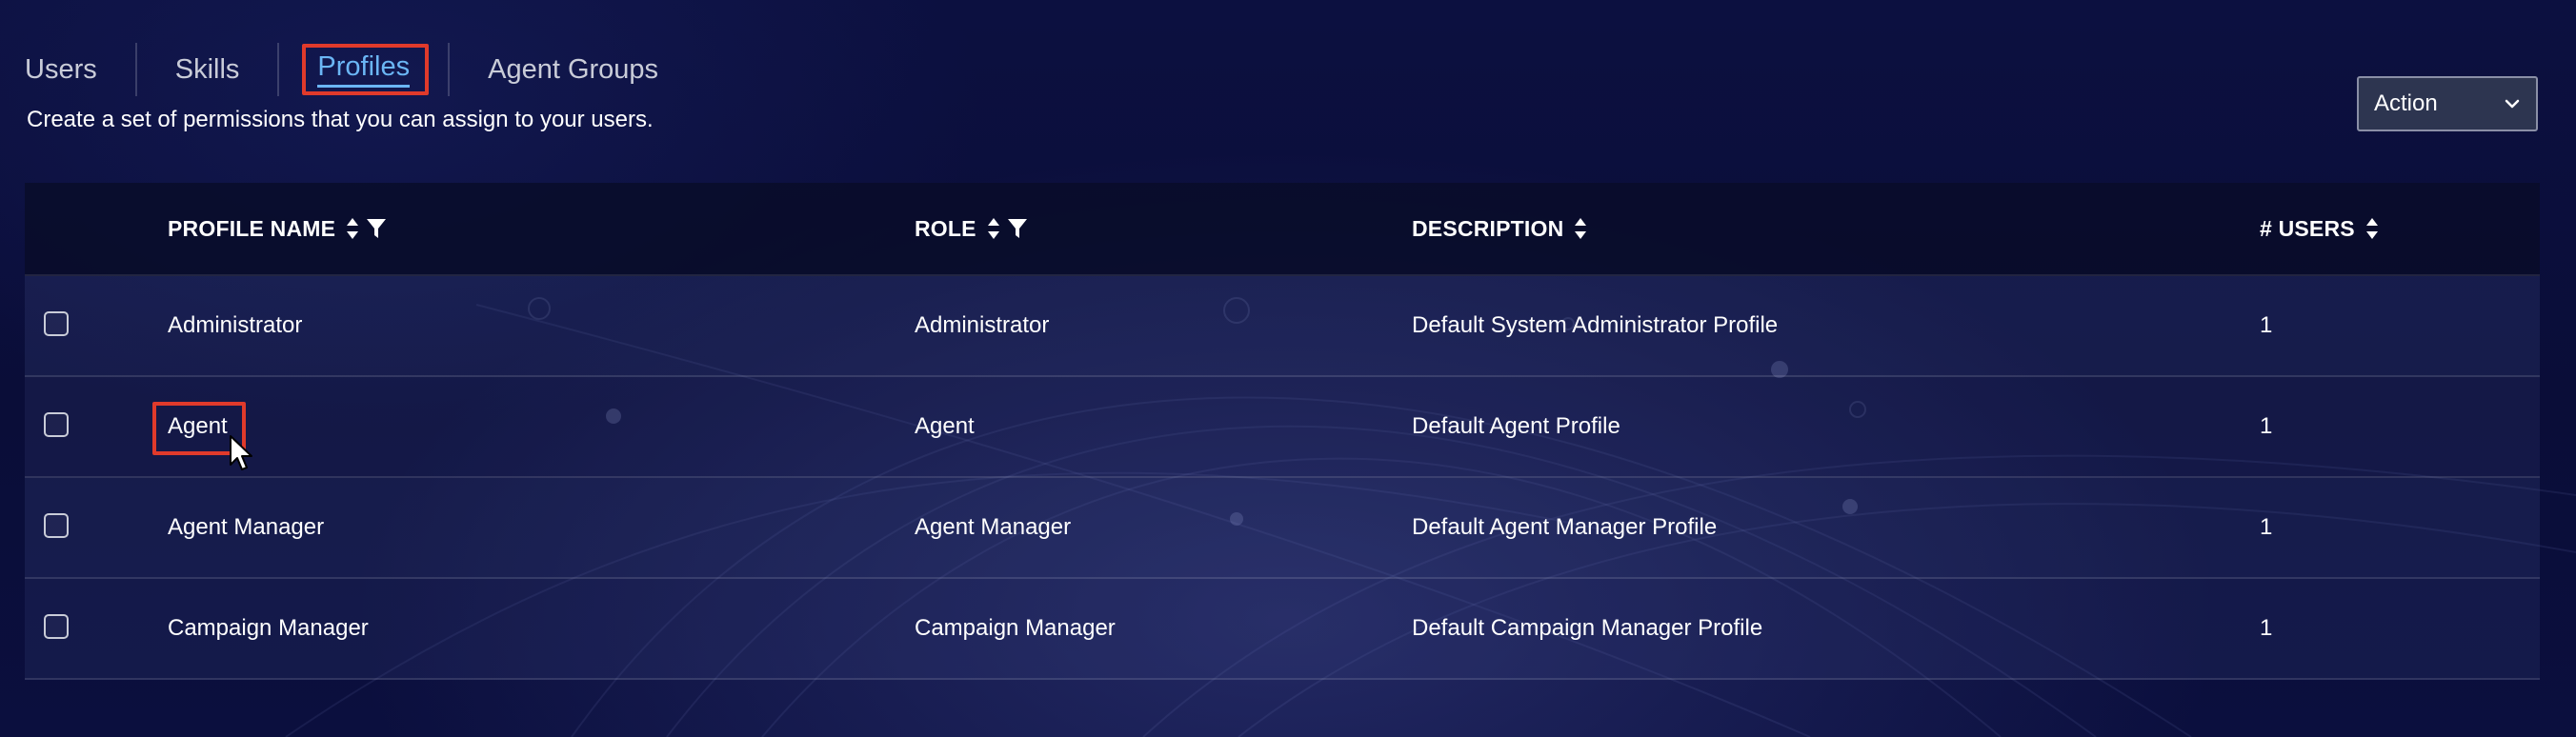 The width and height of the screenshot is (2576, 737). I want to click on column-header-role: ROLE, so click(974, 229).